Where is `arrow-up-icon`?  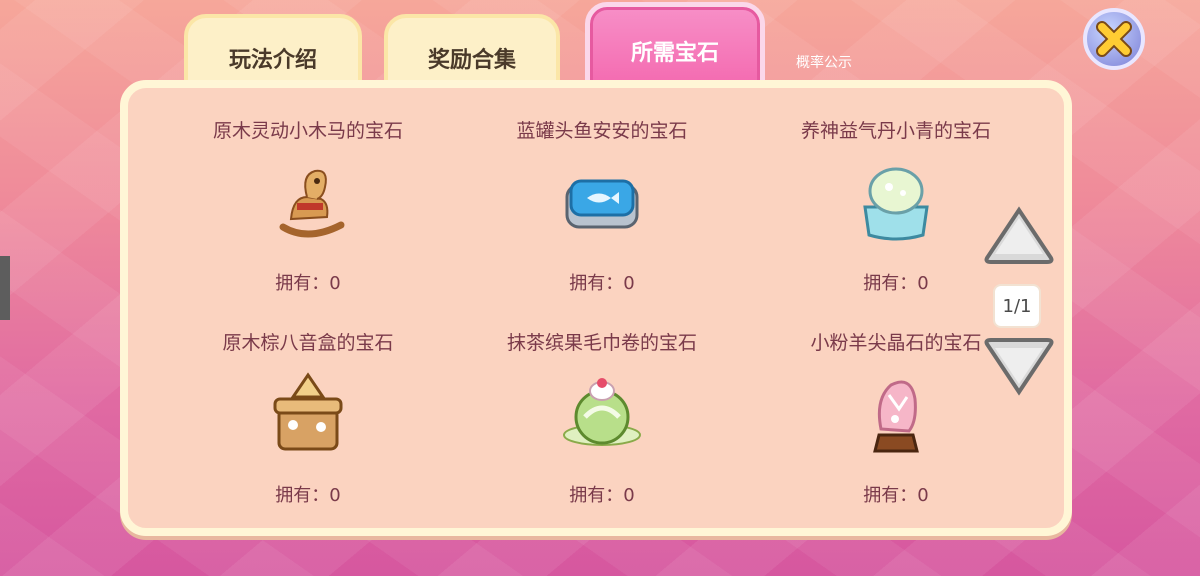 arrow-up-icon is located at coordinates (1019, 235).